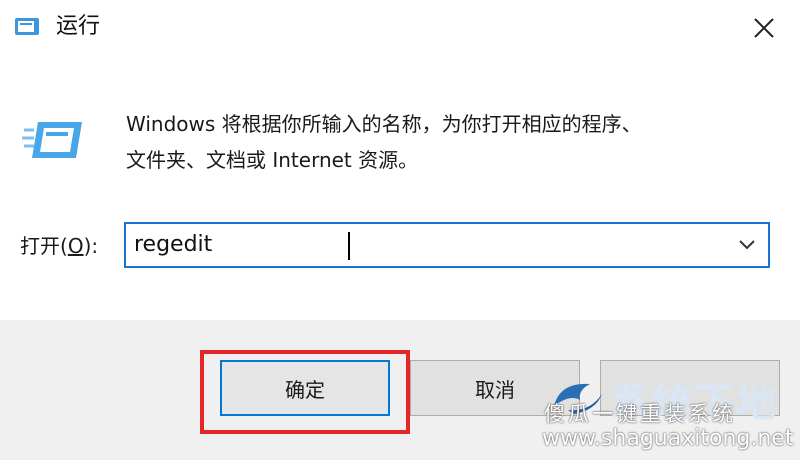  I want to click on open-label-suffix: ):, so click(91, 246).